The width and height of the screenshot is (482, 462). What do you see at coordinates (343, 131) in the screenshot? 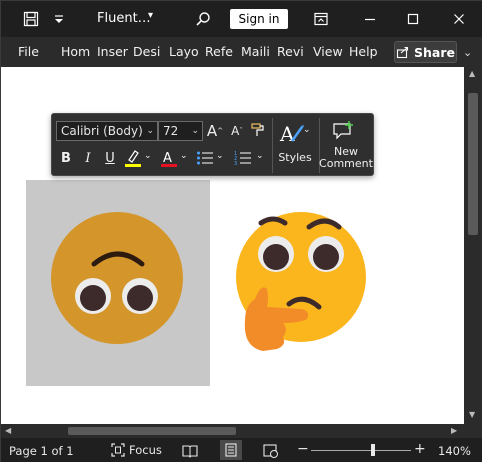
I see `new-comment-icon` at bounding box center [343, 131].